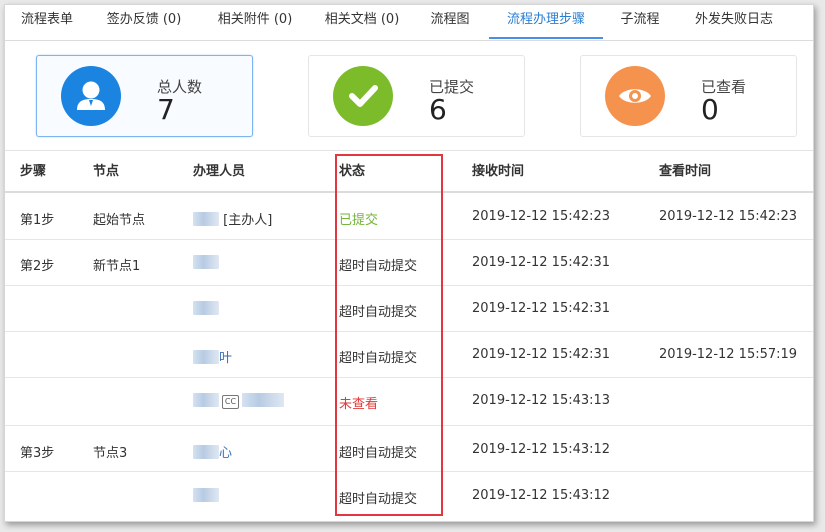 This screenshot has height=532, width=825. Describe the element at coordinates (91, 96) in the screenshot. I see `user-icon` at that location.